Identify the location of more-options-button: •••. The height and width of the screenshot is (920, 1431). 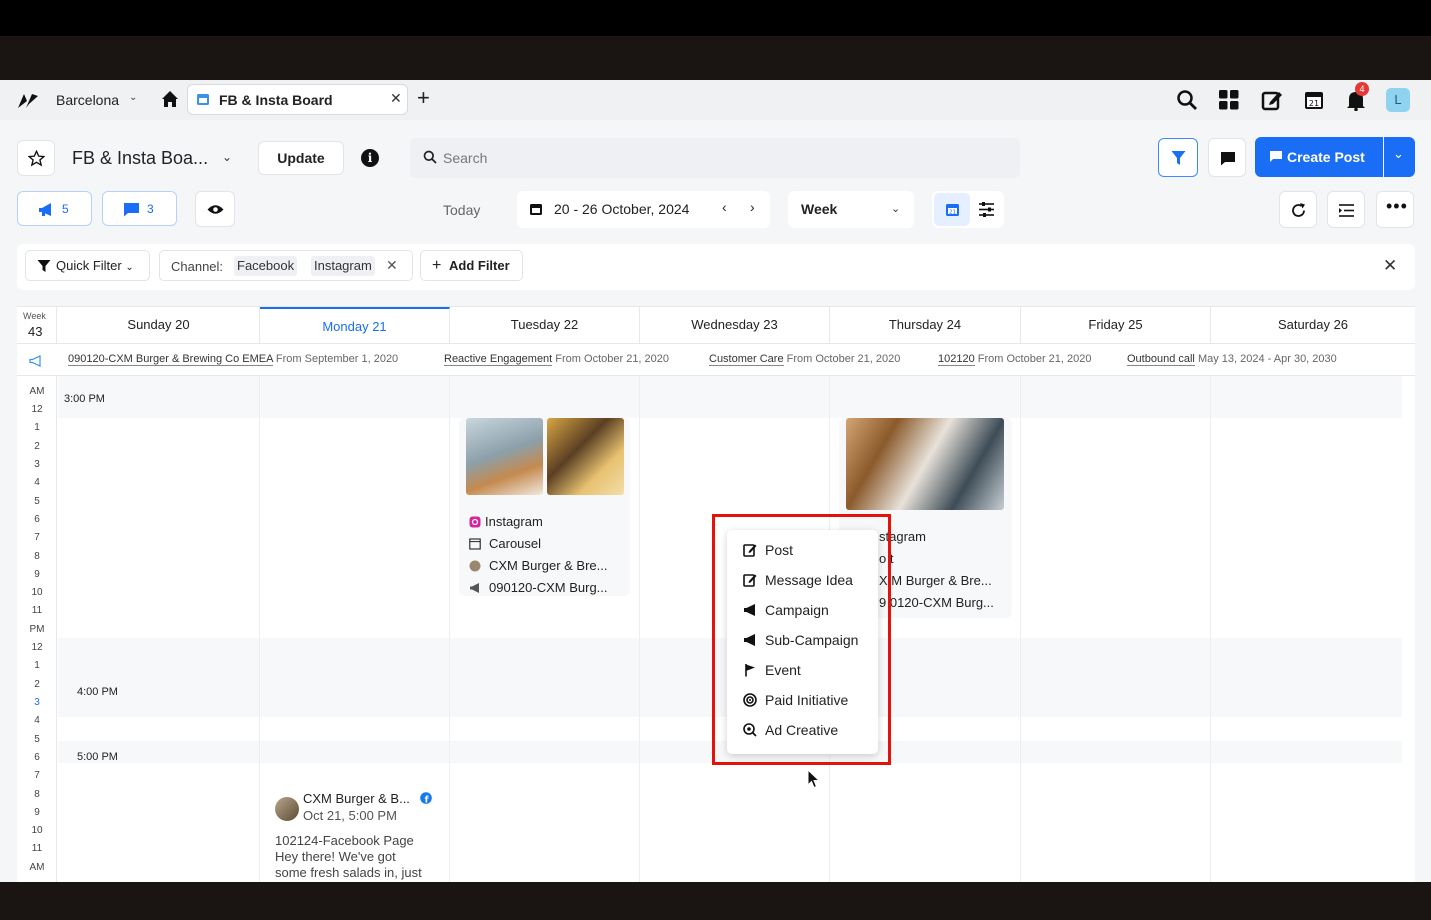
(1395, 209).